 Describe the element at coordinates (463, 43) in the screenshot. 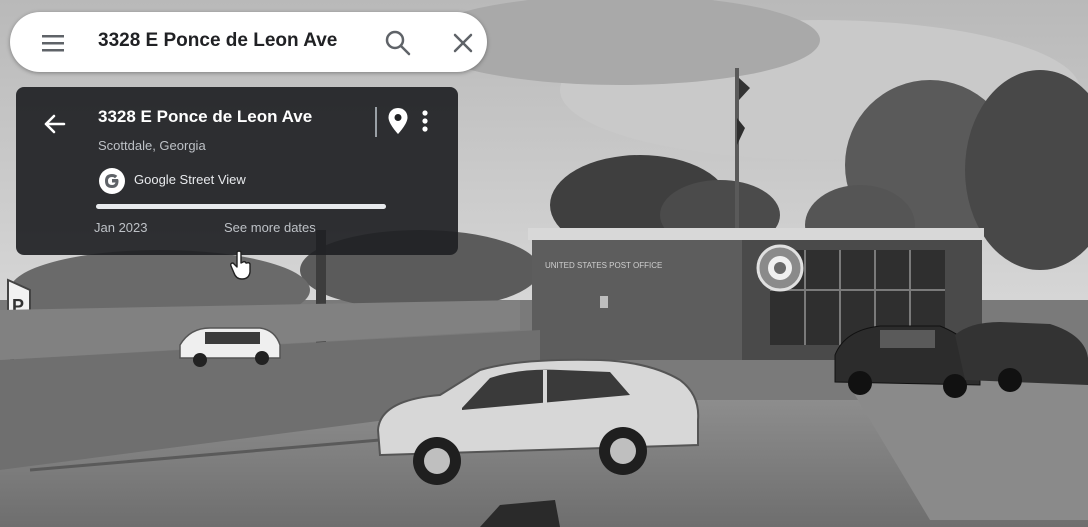

I see `close-icon` at that location.